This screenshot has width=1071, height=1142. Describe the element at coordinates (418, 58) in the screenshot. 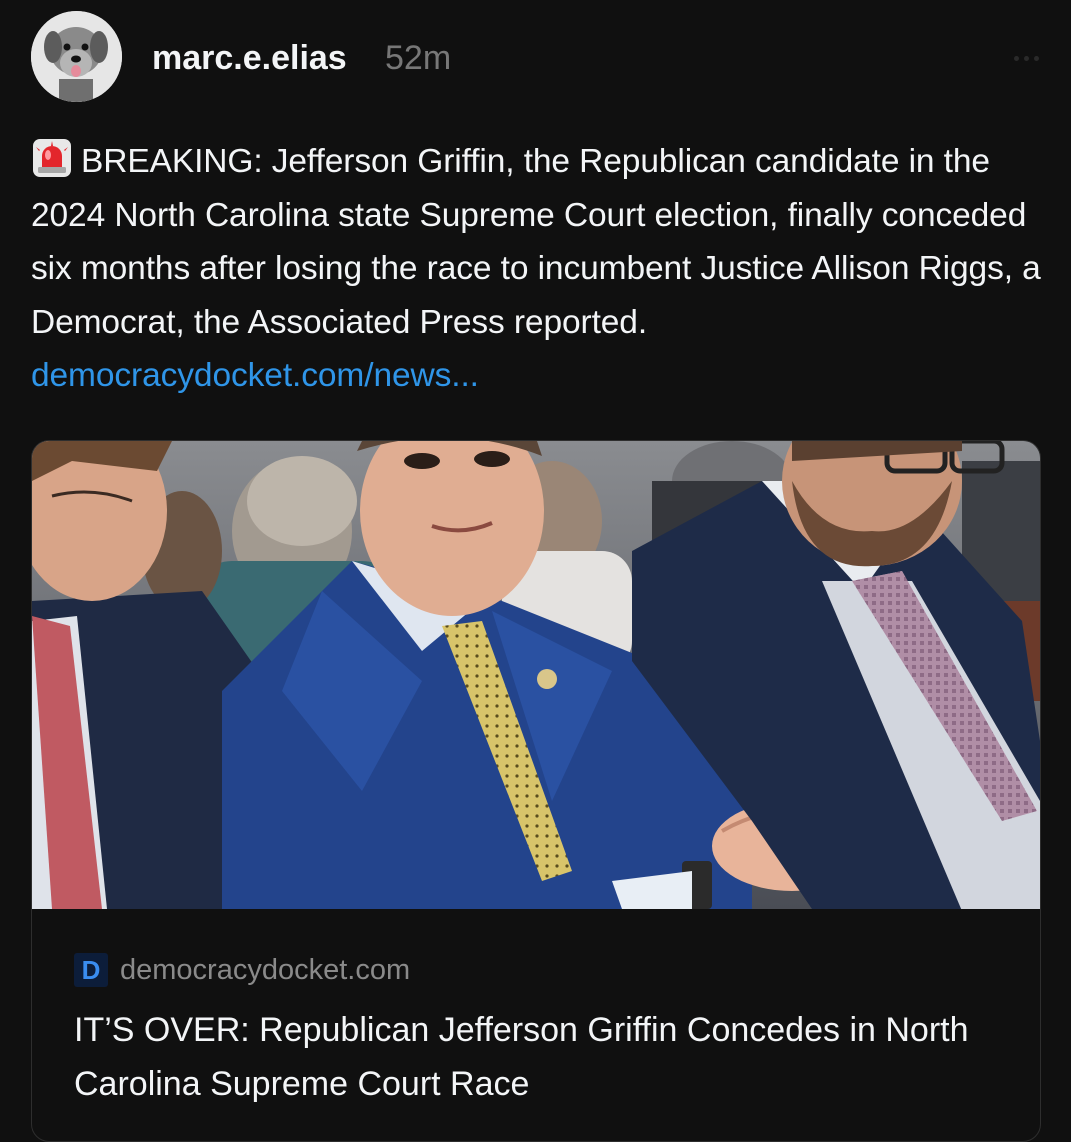

I see `post-timestamp: 52m` at that location.